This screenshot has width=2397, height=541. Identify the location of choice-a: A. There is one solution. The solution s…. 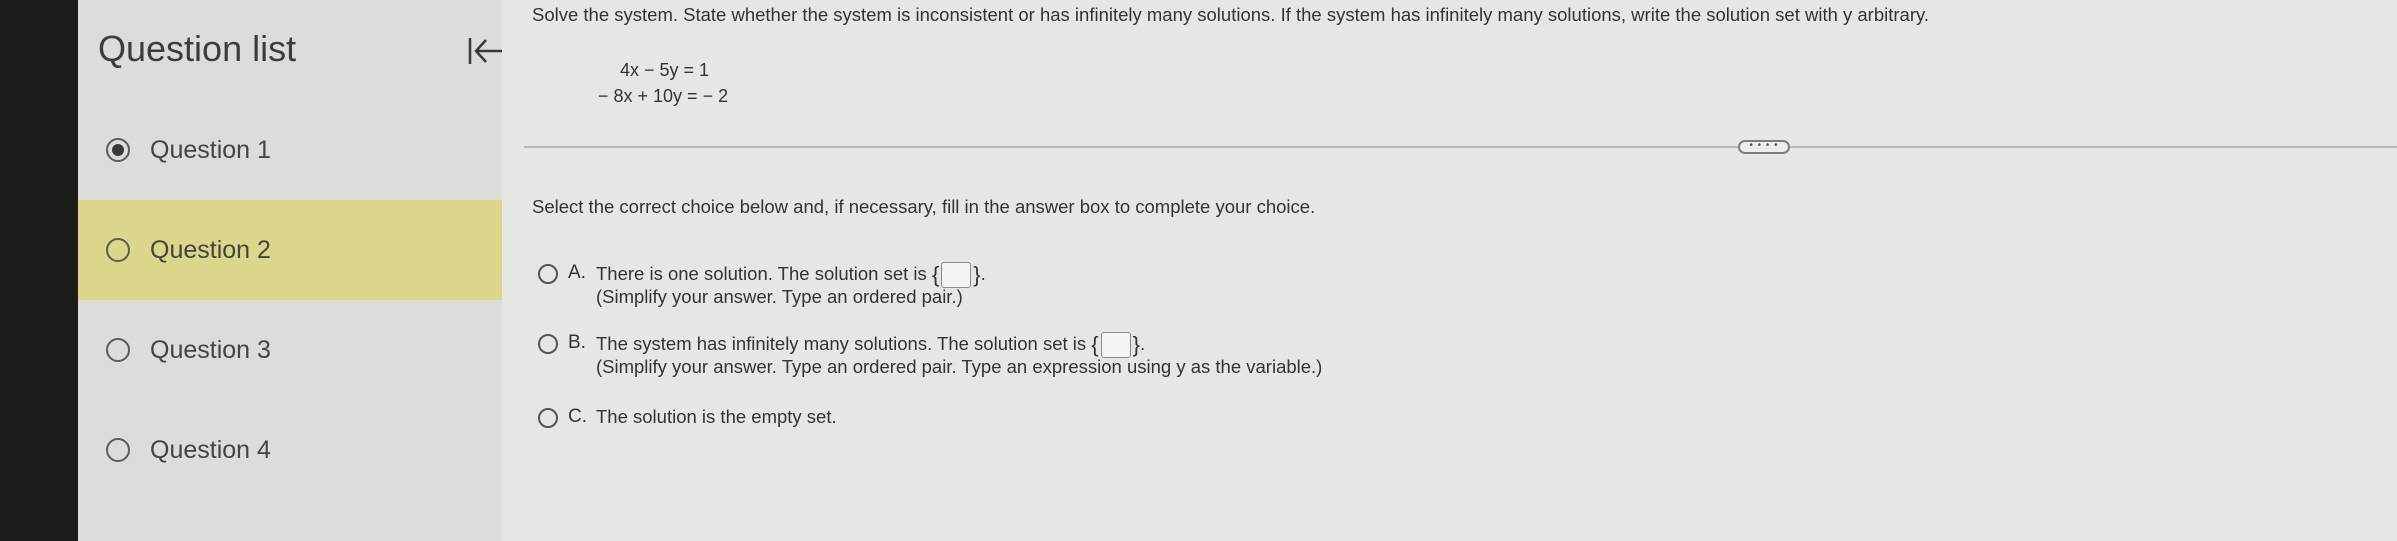
(1132, 292).